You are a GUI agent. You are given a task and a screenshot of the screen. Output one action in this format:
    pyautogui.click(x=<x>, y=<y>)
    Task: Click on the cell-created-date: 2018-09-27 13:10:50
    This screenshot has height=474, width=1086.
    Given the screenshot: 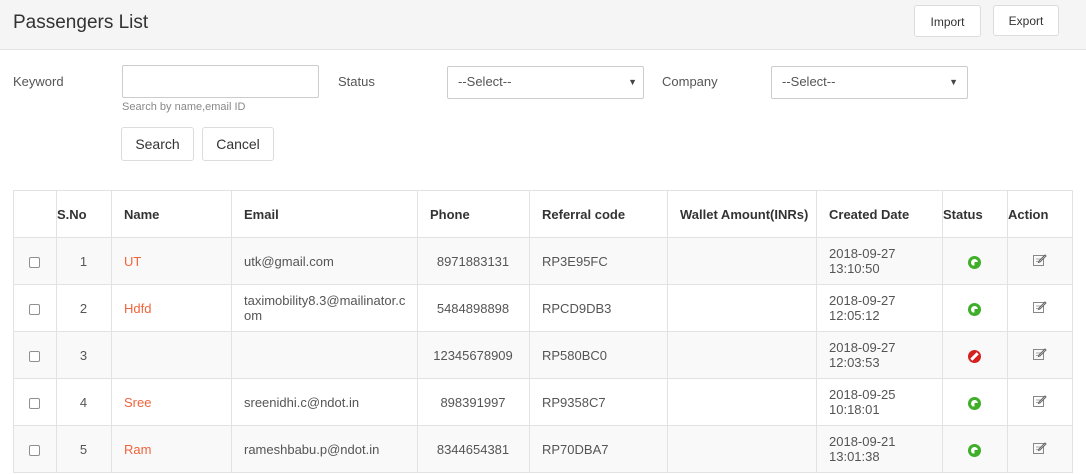 What is the action you would take?
    pyautogui.click(x=879, y=261)
    